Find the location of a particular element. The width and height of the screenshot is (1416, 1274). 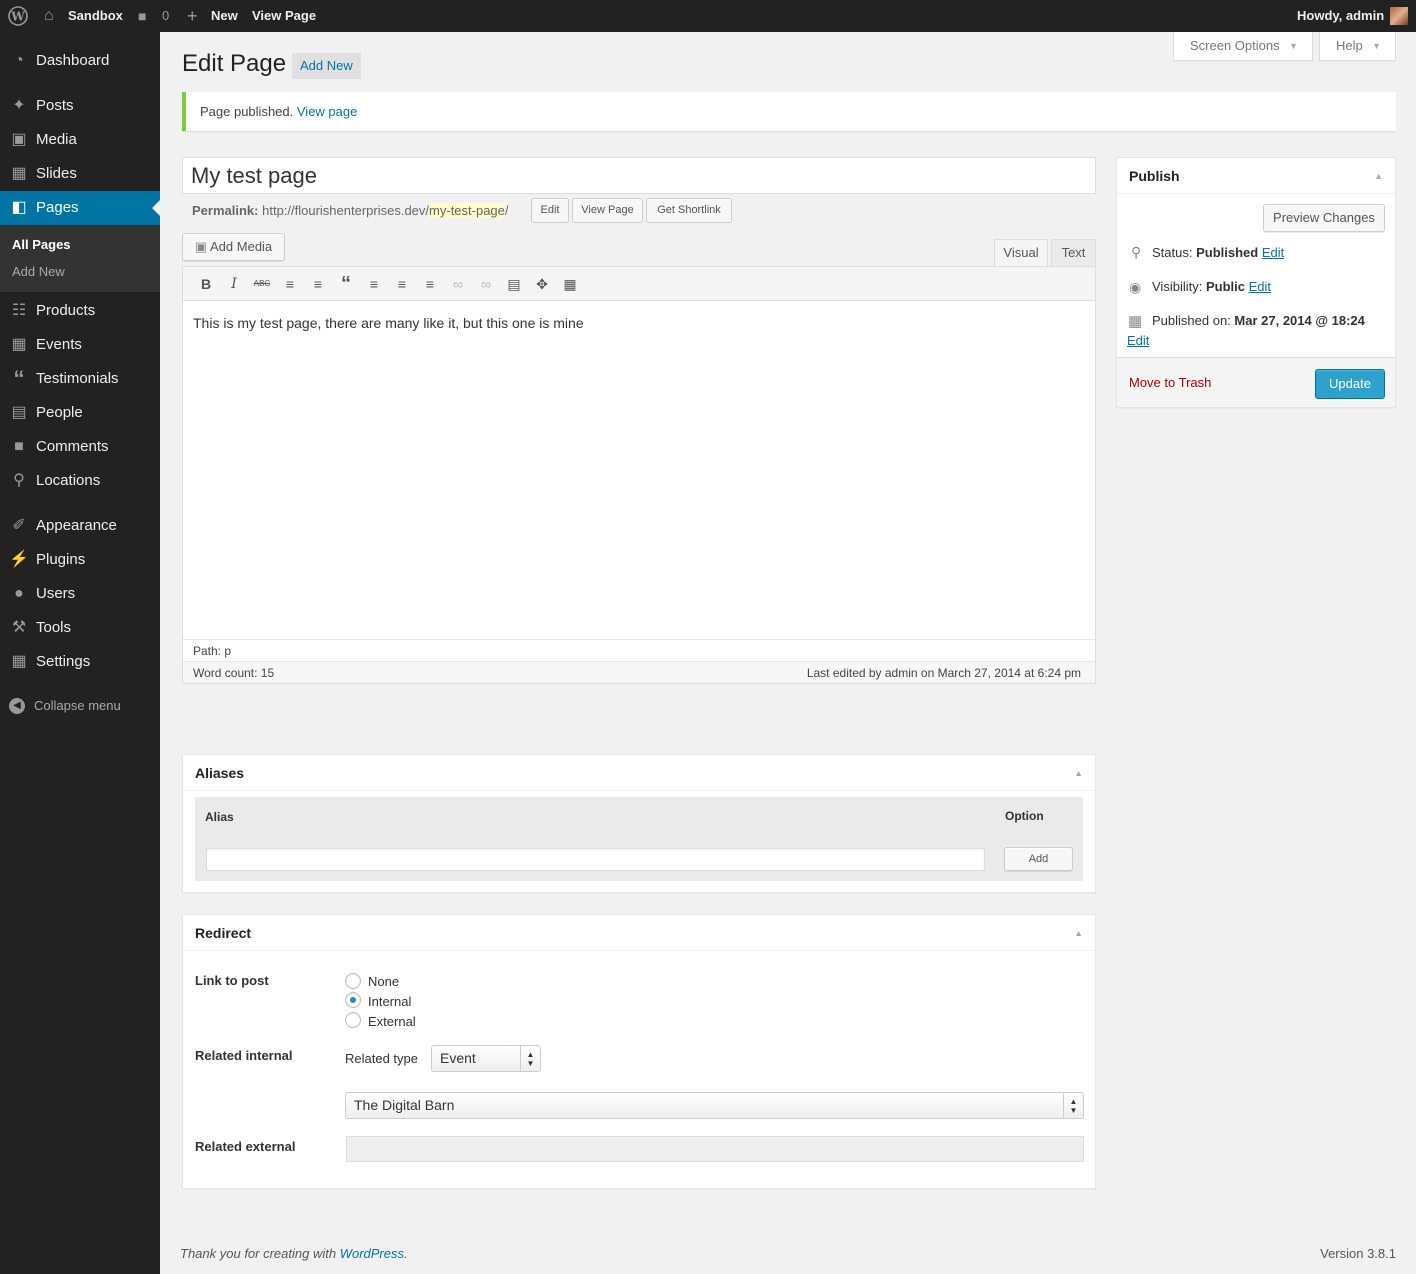

numbered-list-icon: ≡ is located at coordinates (318, 284).